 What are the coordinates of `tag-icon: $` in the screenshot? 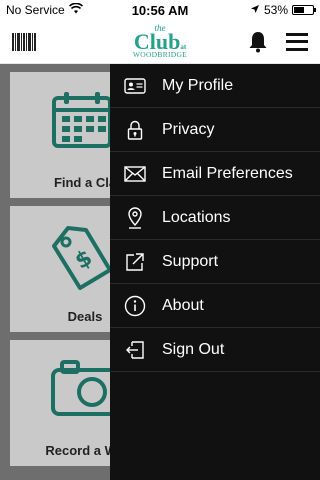 It's located at (82, 261).